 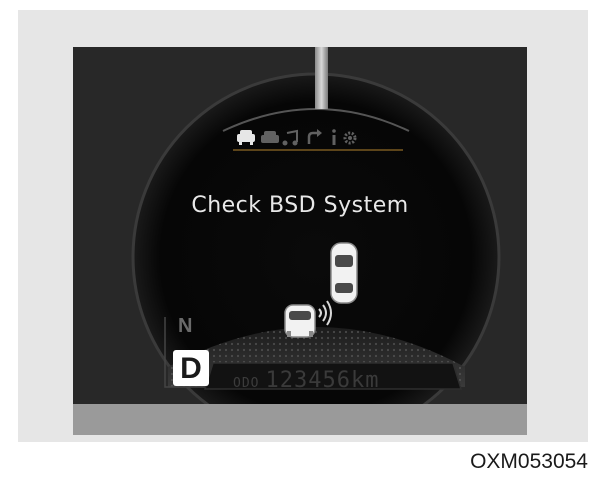 What do you see at coordinates (300, 321) in the screenshot?
I see `vehicle-own-icon` at bounding box center [300, 321].